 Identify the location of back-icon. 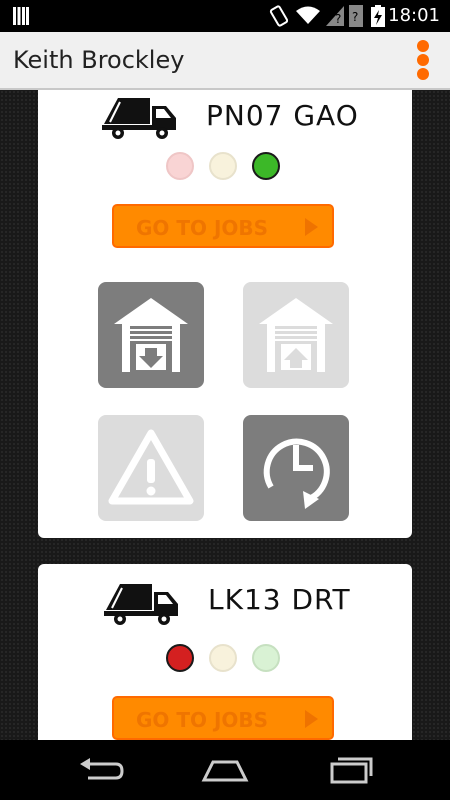
(101, 771).